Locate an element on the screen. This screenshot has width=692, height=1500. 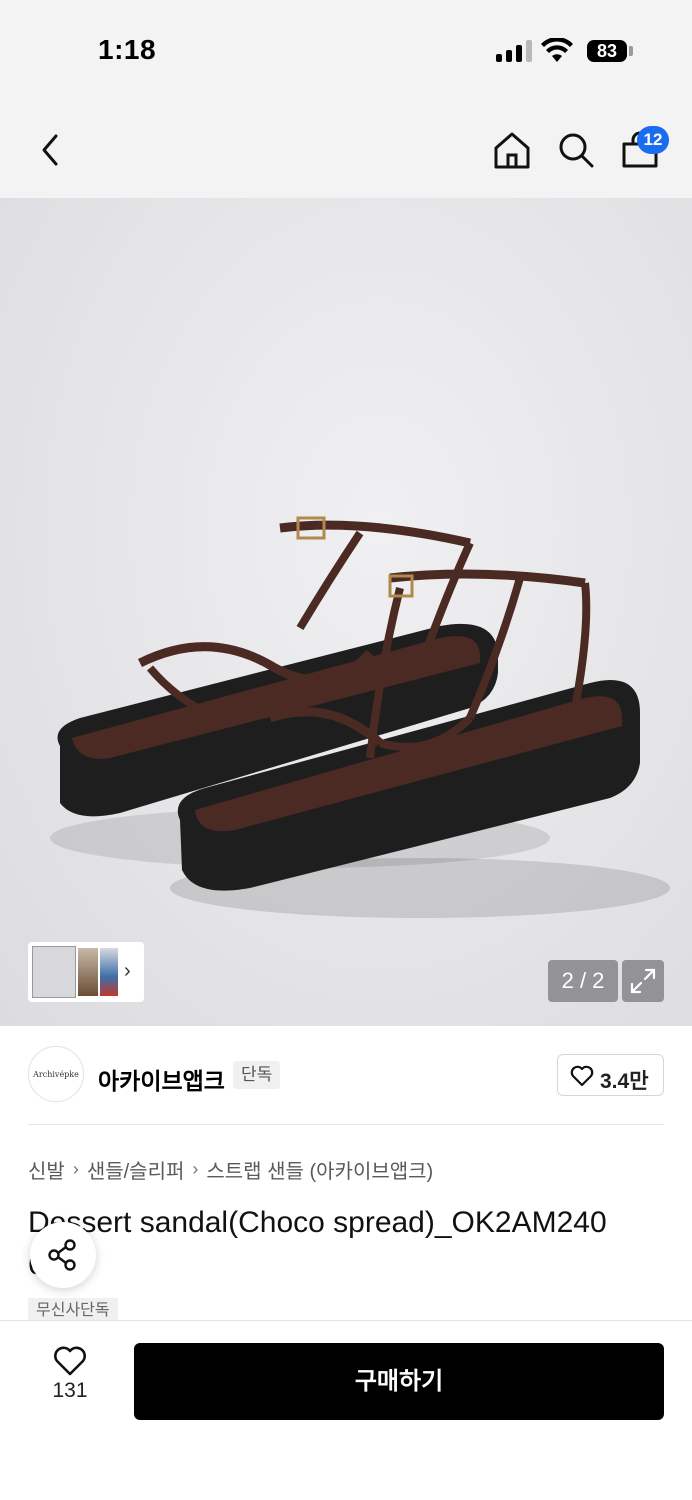
breadcrumb: 신발 › 샌들/슬리퍼 › 스트랩 샌들 (아카이브앱크) is located at coordinates (230, 1169).